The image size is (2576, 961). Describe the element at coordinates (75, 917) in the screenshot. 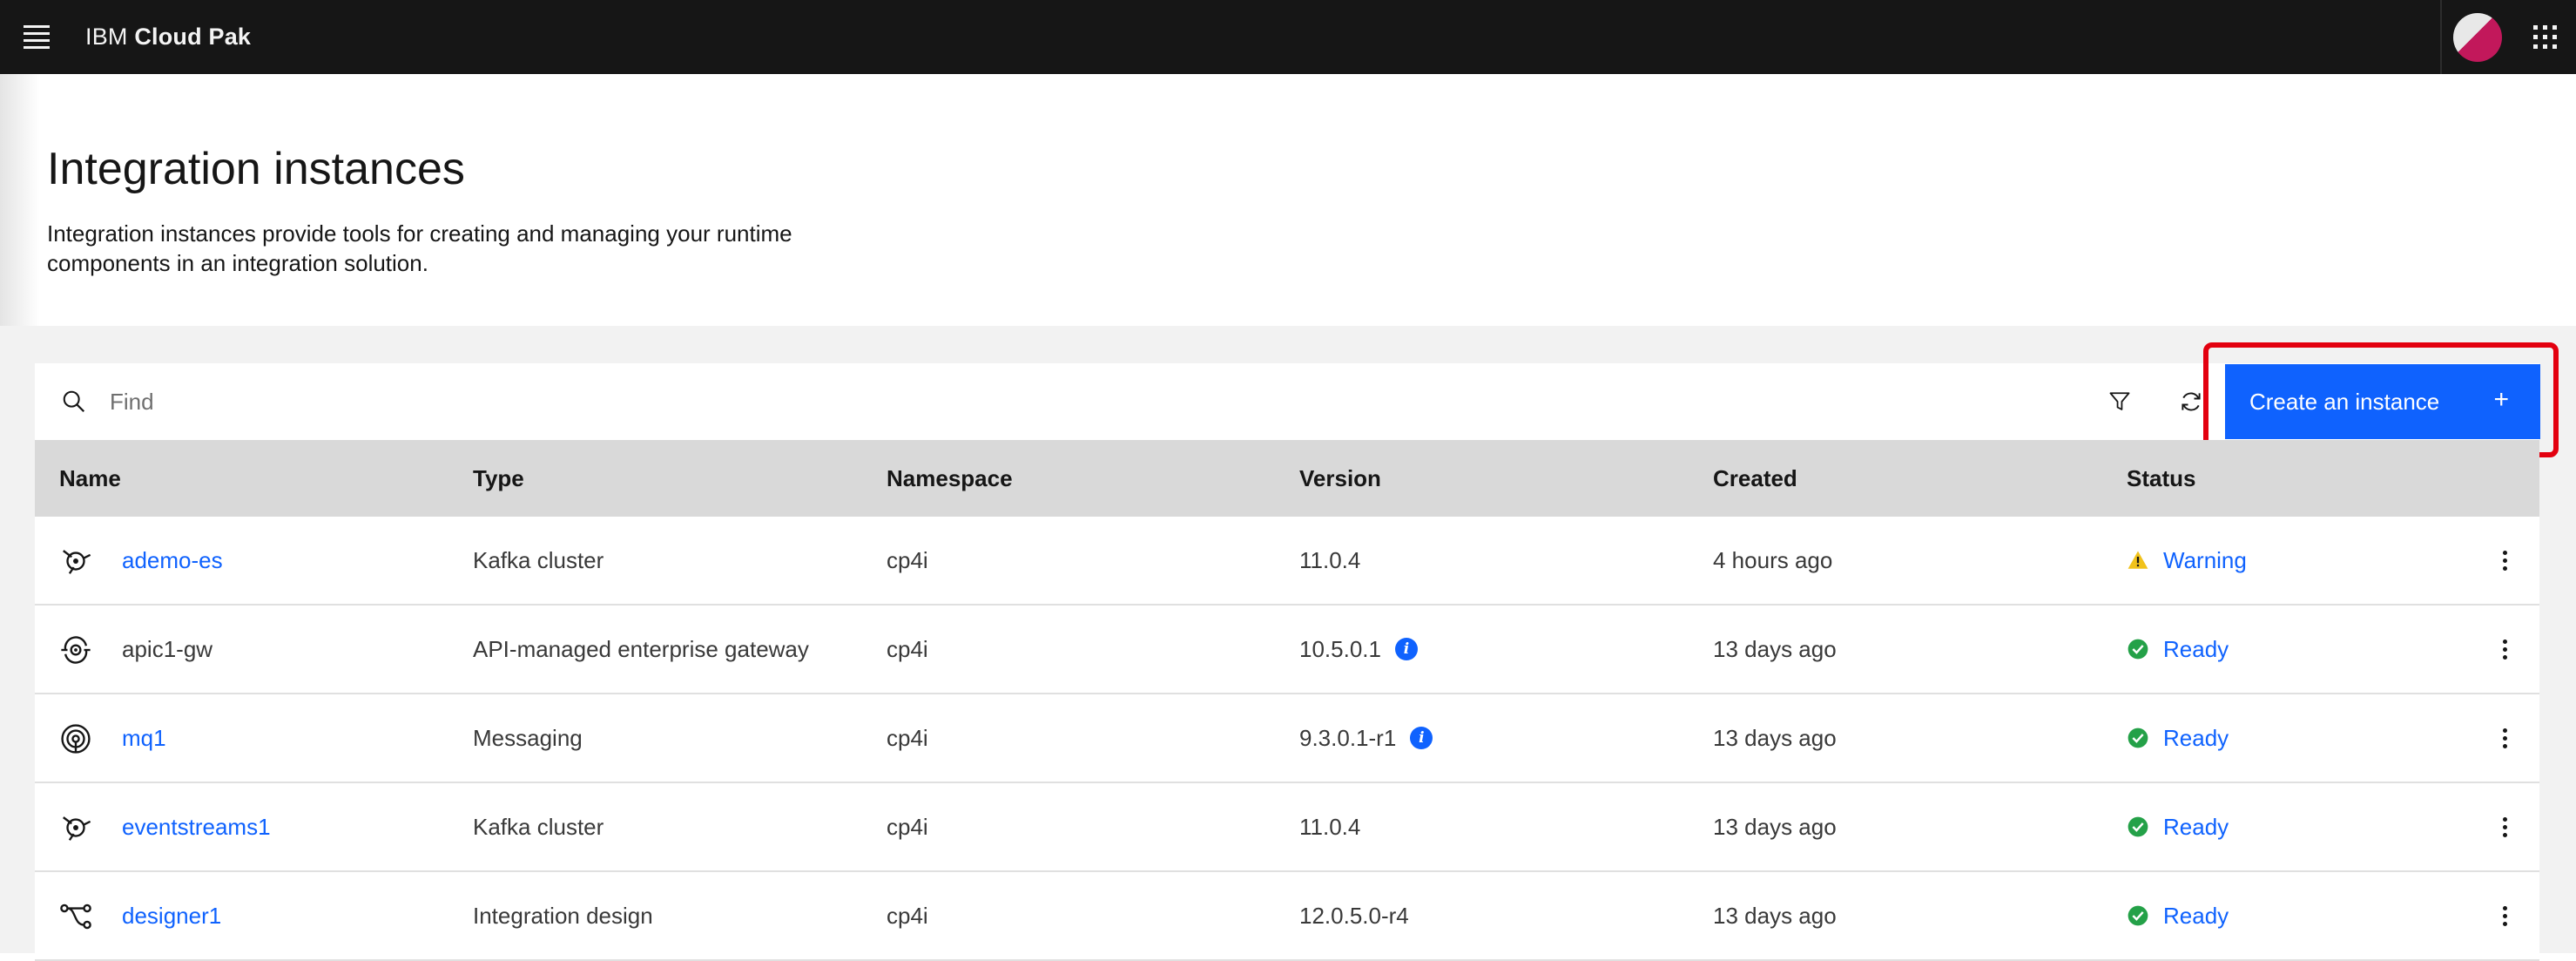

I see `integration-design-icon` at that location.